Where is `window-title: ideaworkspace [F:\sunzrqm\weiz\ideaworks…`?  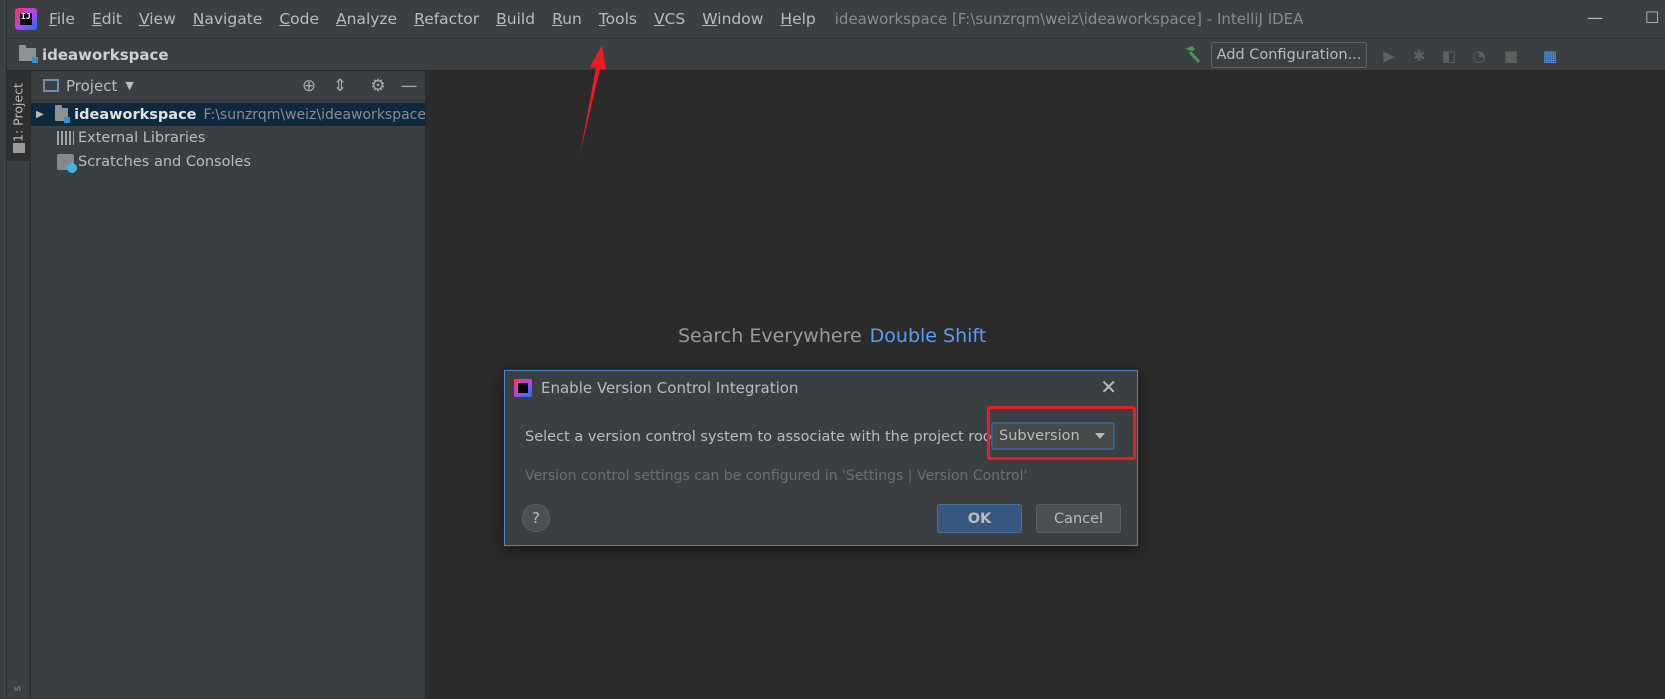 window-title: ideaworkspace [F:\sunzrqm\weiz\ideaworks… is located at coordinates (1069, 19).